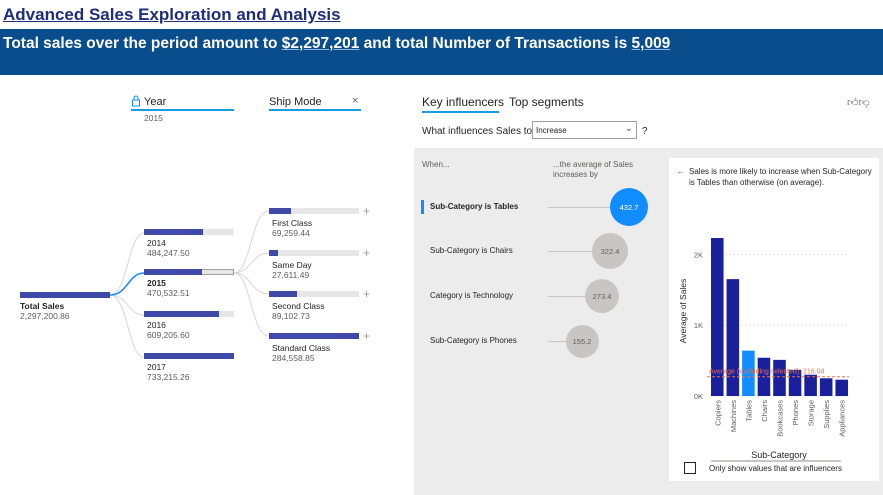  Describe the element at coordinates (775, 468) in the screenshot. I see `checkbox-label: Only show values that are influencers` at that location.